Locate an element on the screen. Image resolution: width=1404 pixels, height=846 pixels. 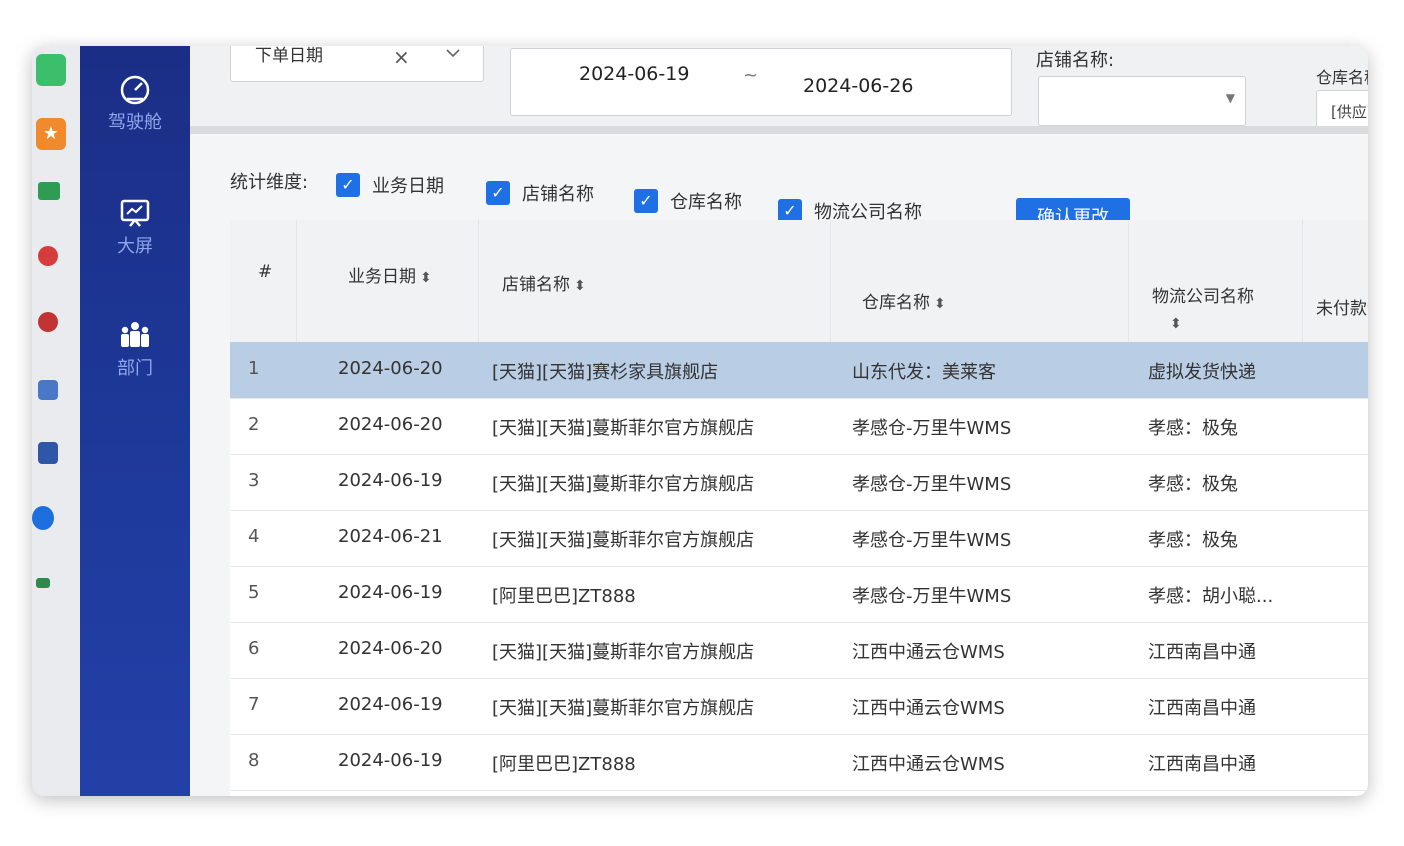
date-type-select: 下单日期 × is located at coordinates (357, 64).